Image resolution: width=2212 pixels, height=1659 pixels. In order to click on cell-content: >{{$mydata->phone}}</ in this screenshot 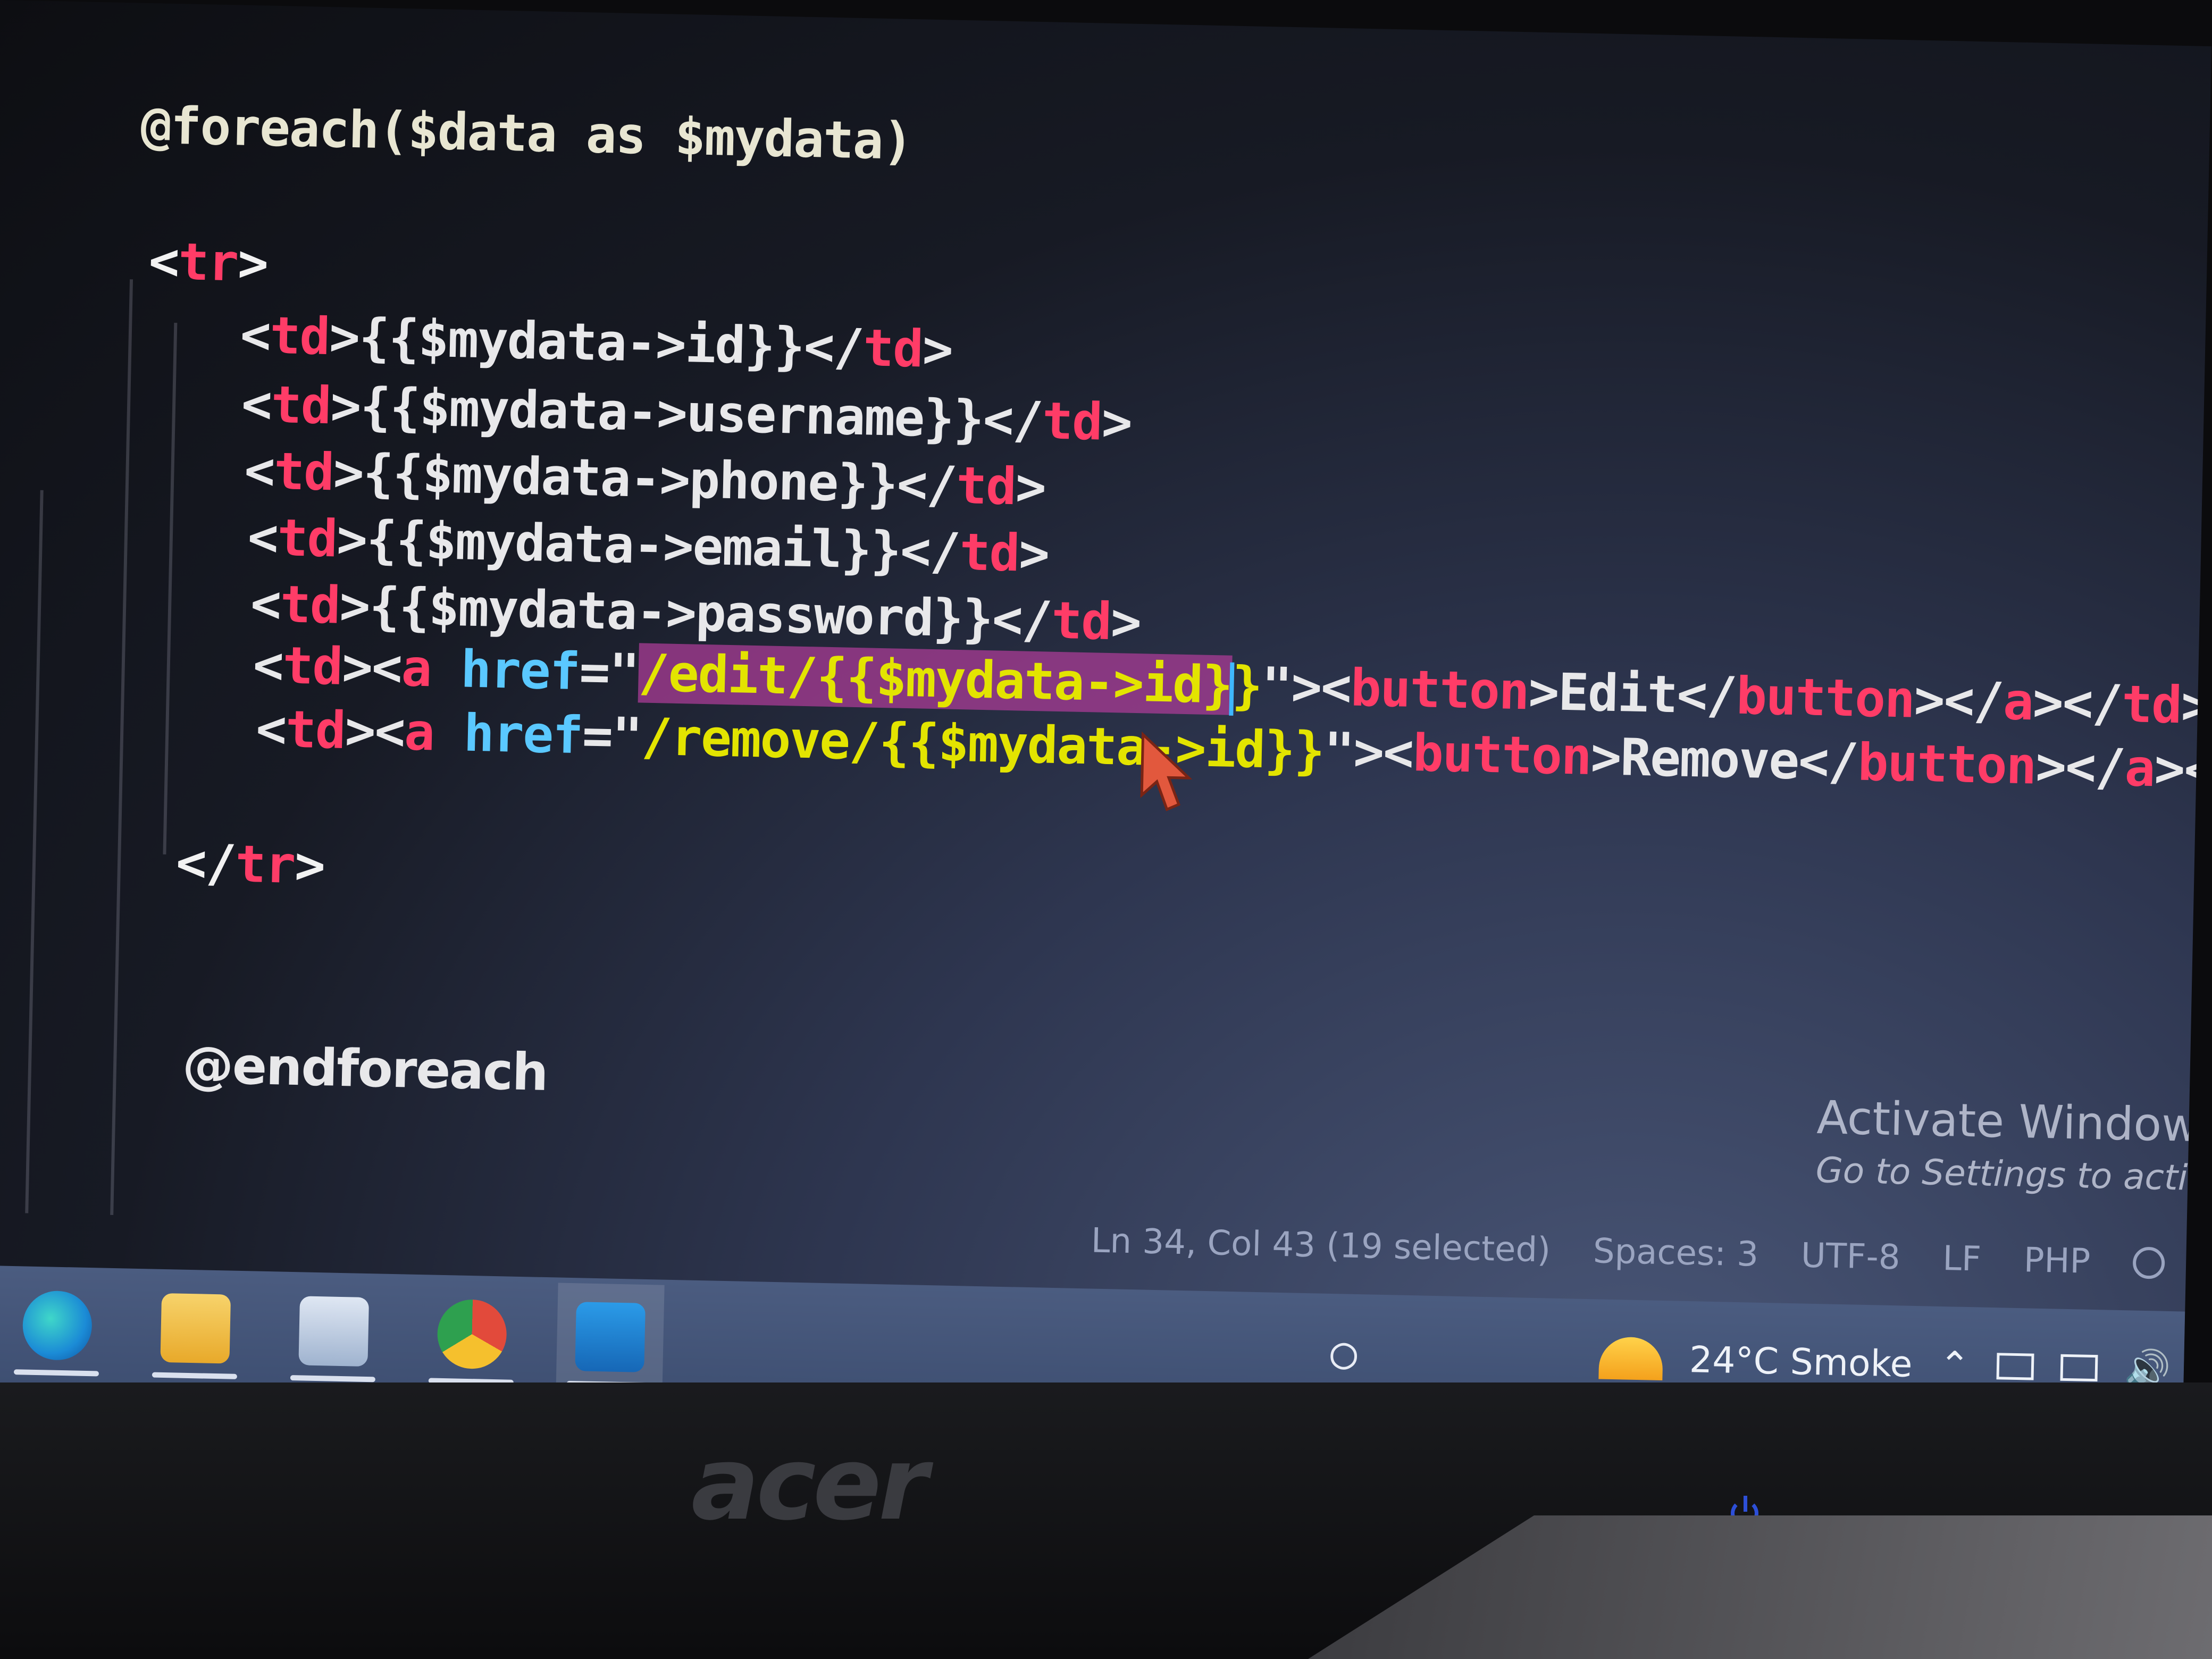, I will do `click(644, 478)`.